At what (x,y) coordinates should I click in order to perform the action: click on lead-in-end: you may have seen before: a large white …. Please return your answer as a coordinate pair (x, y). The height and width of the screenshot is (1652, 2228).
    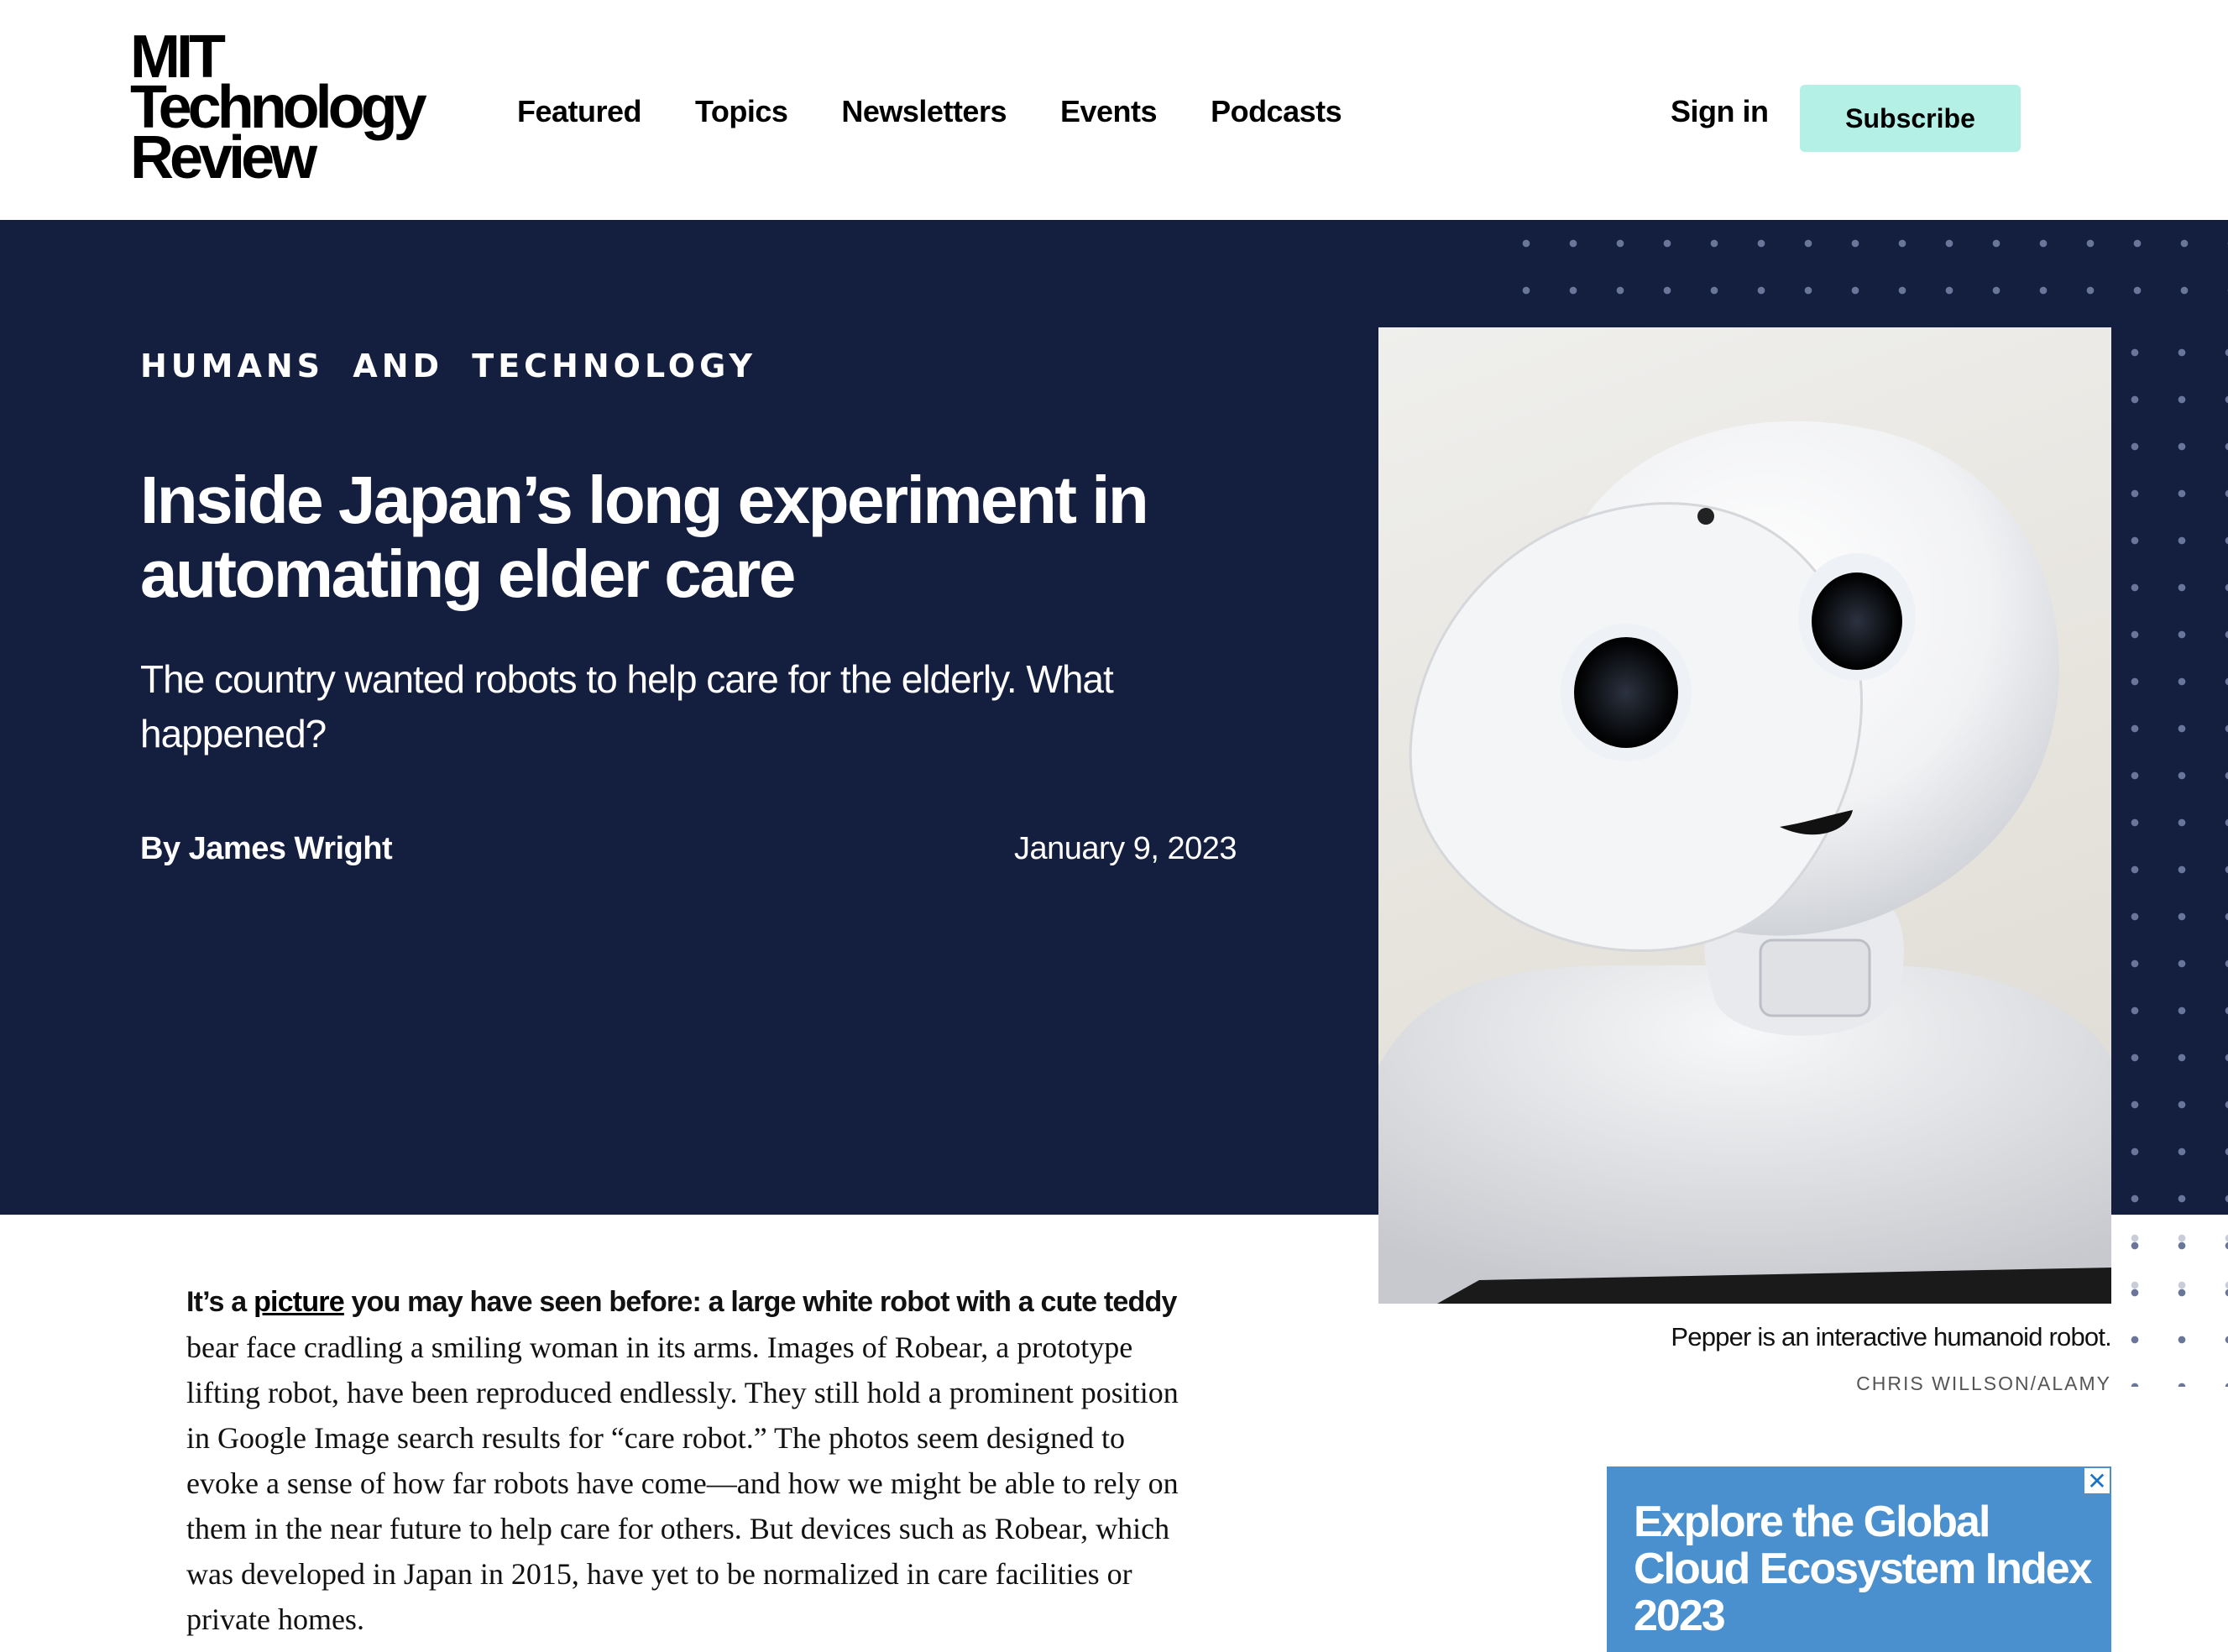
    Looking at the image, I should click on (760, 1302).